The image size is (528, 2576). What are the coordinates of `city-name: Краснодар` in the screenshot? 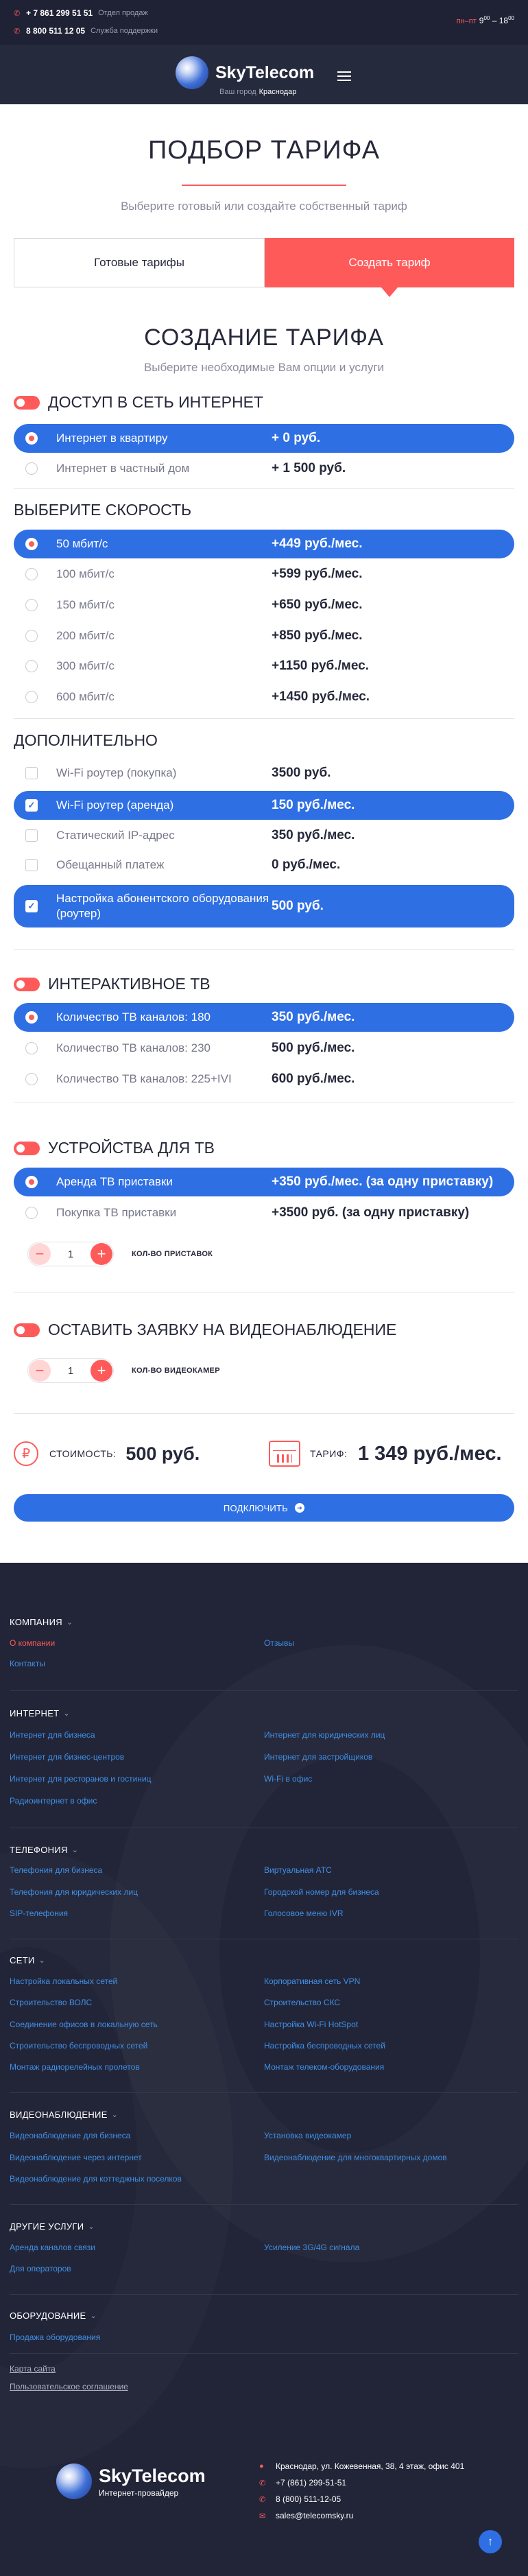 It's located at (278, 92).